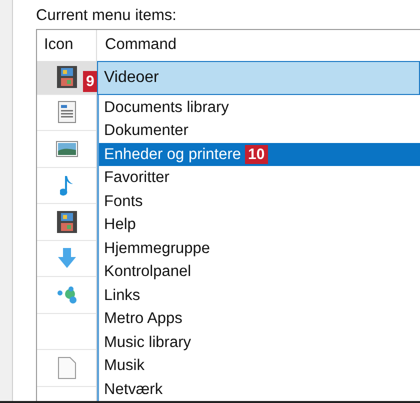  What do you see at coordinates (259, 248) in the screenshot?
I see `dropdown-item: Hjemmegruppe` at bounding box center [259, 248].